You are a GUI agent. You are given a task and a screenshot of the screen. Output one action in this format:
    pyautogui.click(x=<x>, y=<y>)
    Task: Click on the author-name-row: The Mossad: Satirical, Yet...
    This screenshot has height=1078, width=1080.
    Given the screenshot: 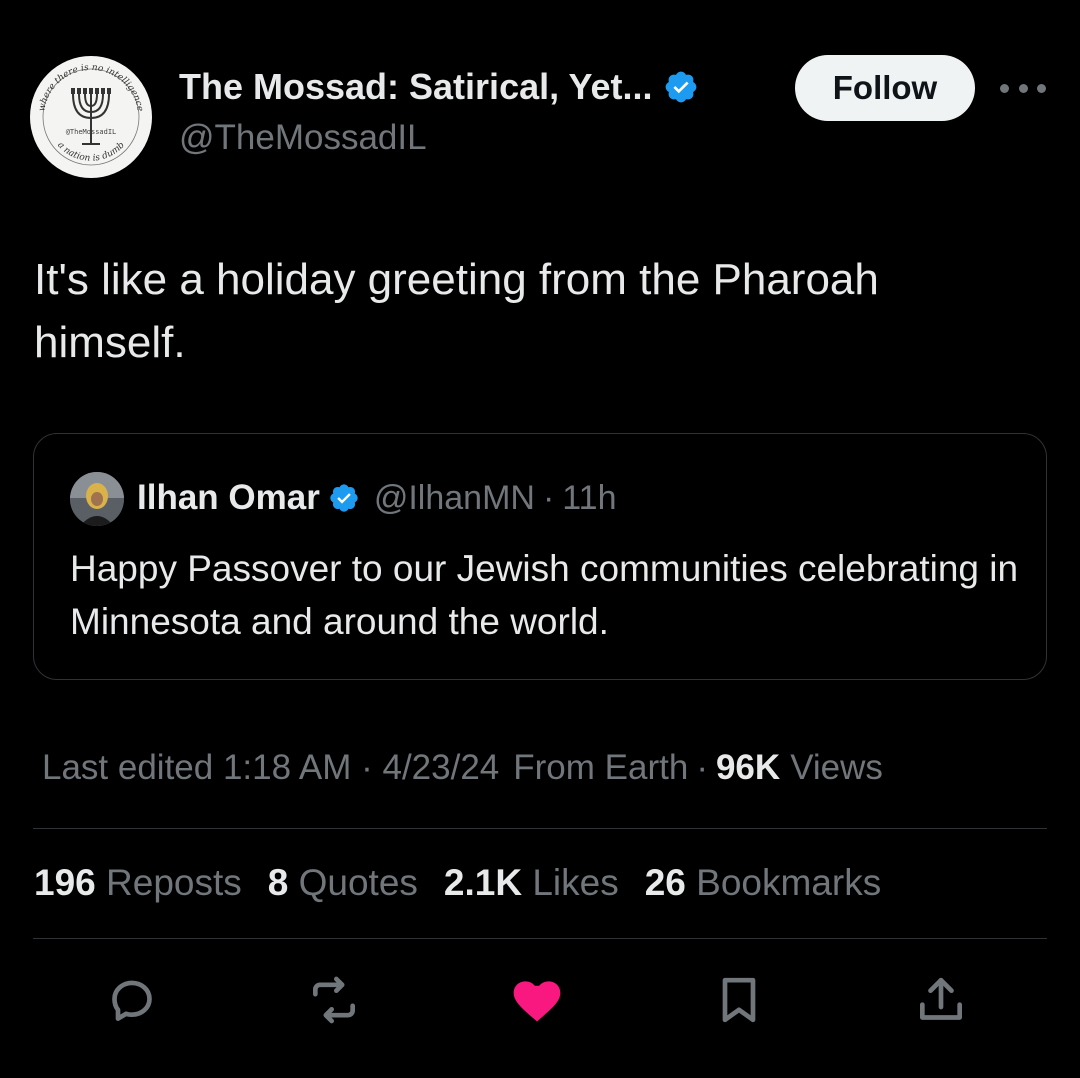 What is the action you would take?
    pyautogui.click(x=439, y=87)
    